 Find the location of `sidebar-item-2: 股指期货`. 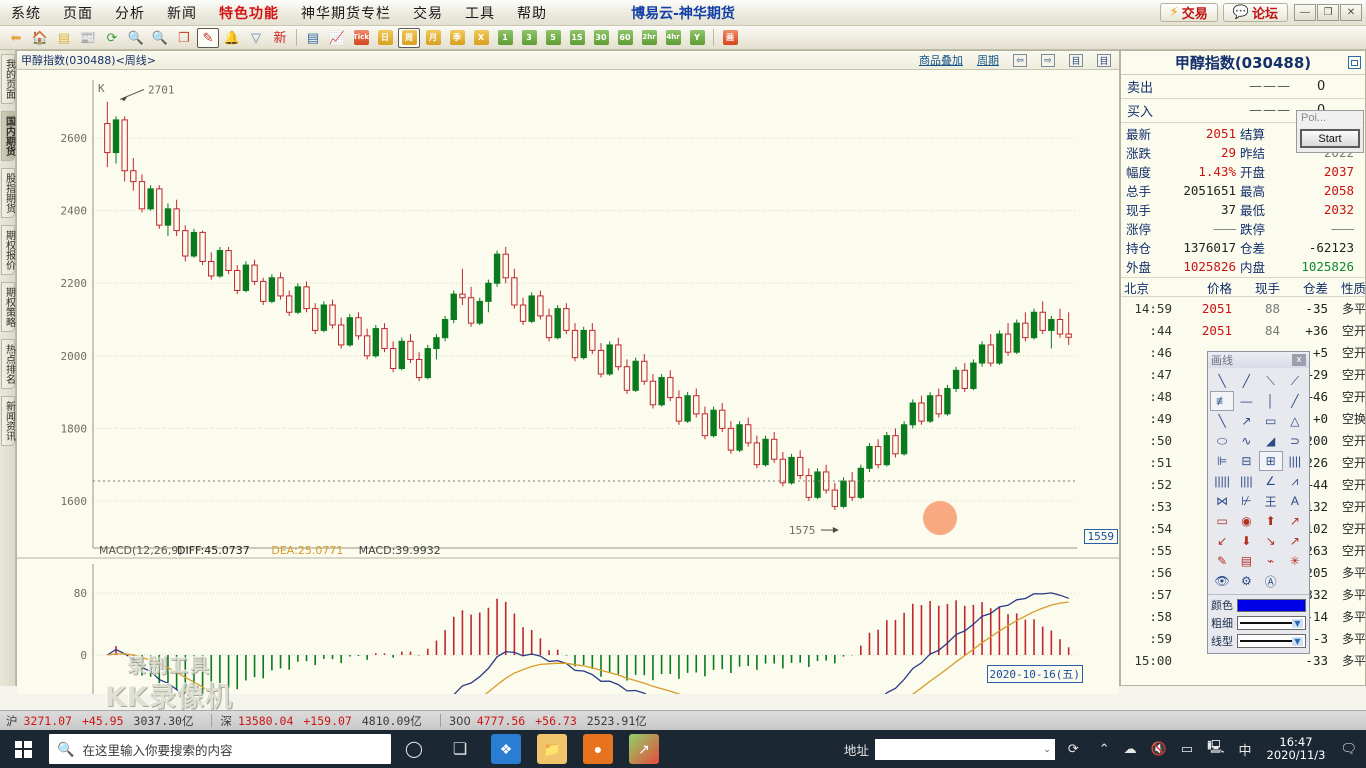

sidebar-item-2: 股指期货 is located at coordinates (7, 193).